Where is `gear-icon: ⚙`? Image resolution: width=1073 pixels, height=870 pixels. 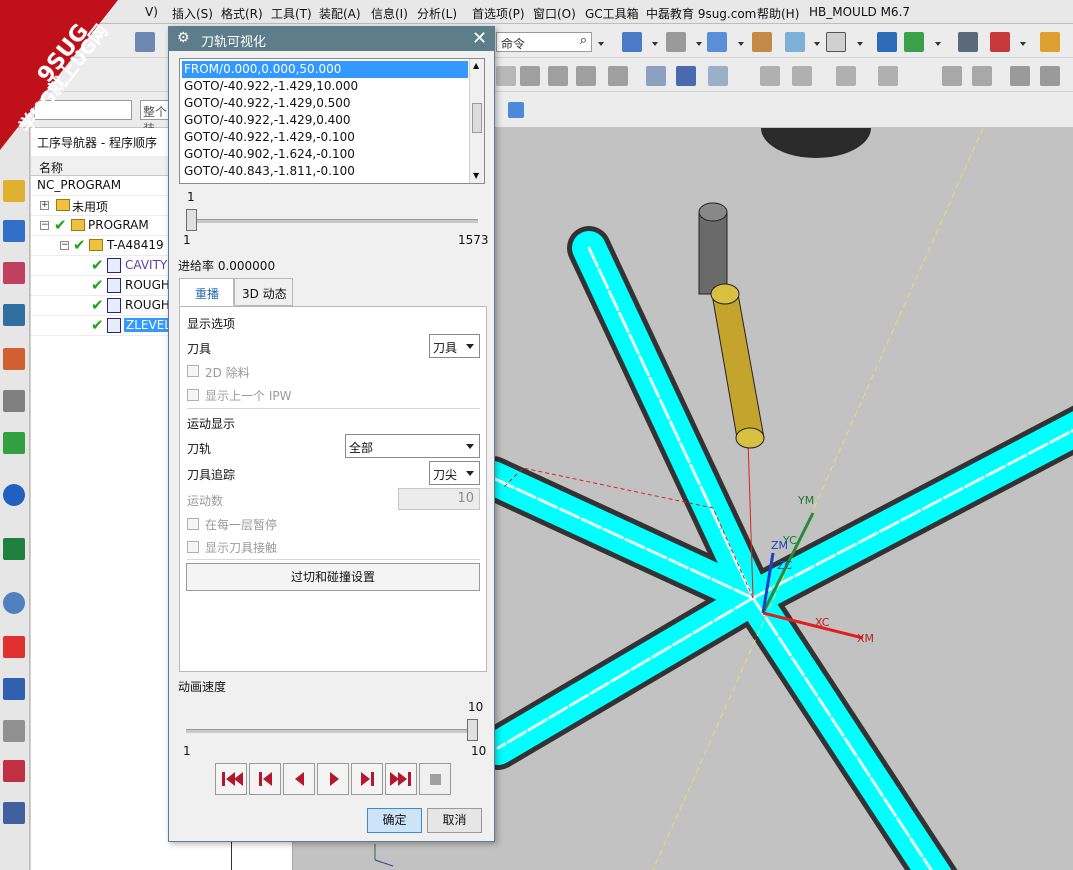 gear-icon: ⚙ is located at coordinates (183, 38).